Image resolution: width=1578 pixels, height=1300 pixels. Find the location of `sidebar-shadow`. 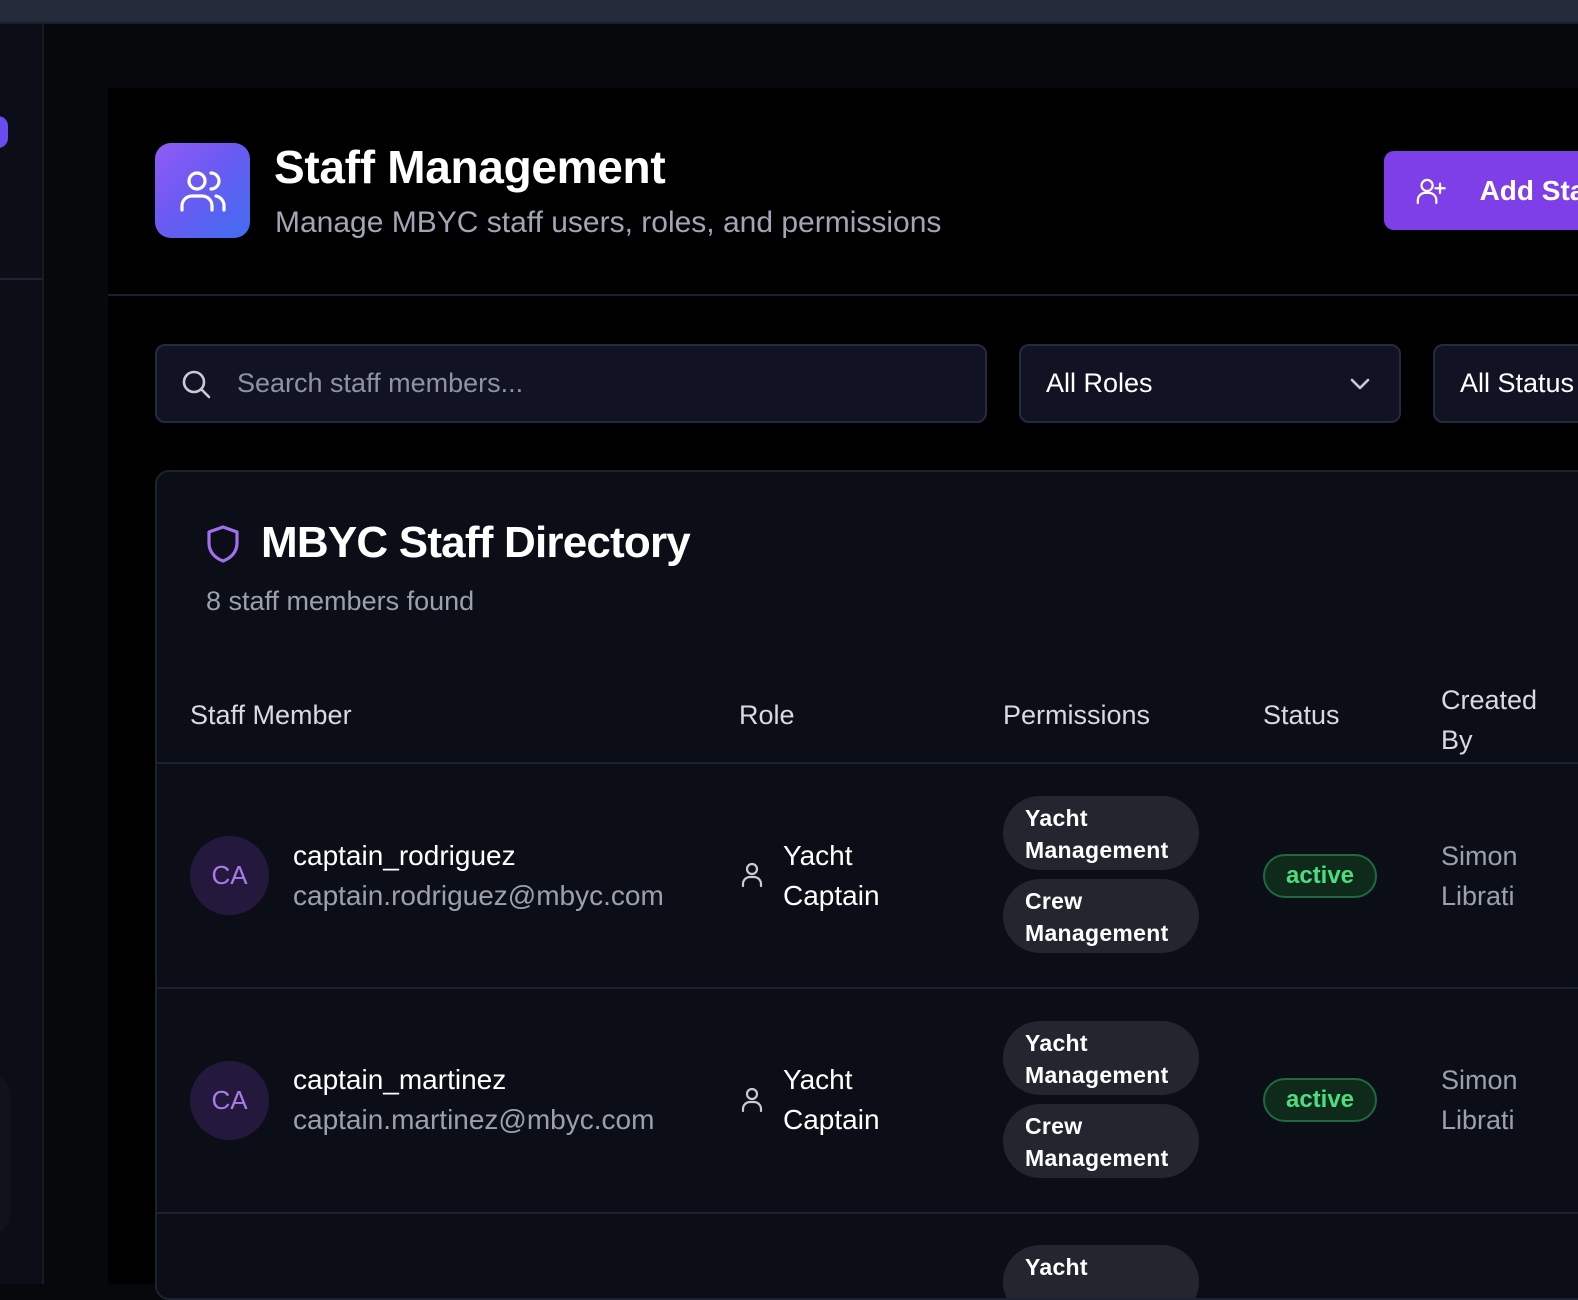

sidebar-shadow is located at coordinates (5, 1154).